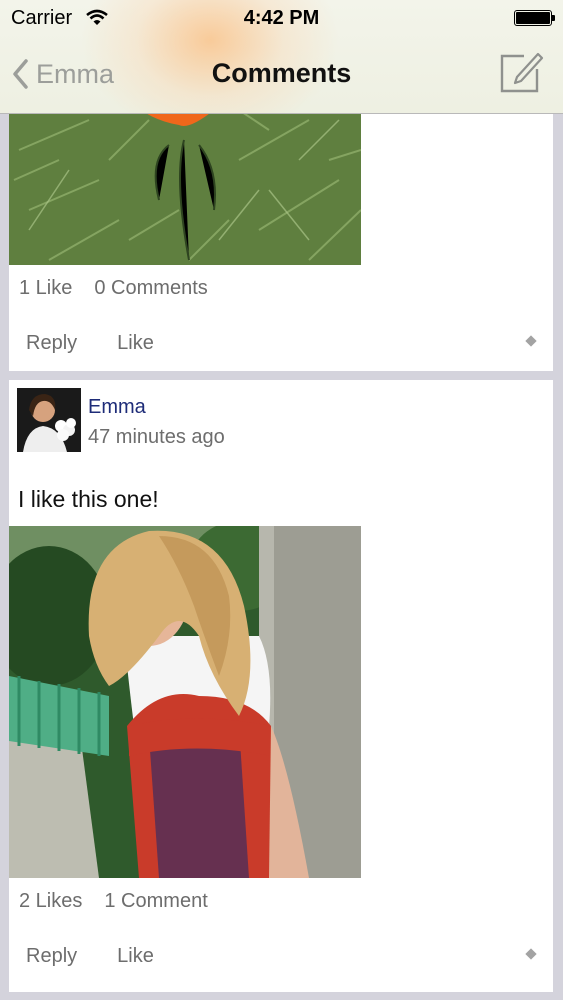 This screenshot has width=563, height=1000. What do you see at coordinates (521, 72) in the screenshot?
I see `compose-icon` at bounding box center [521, 72].